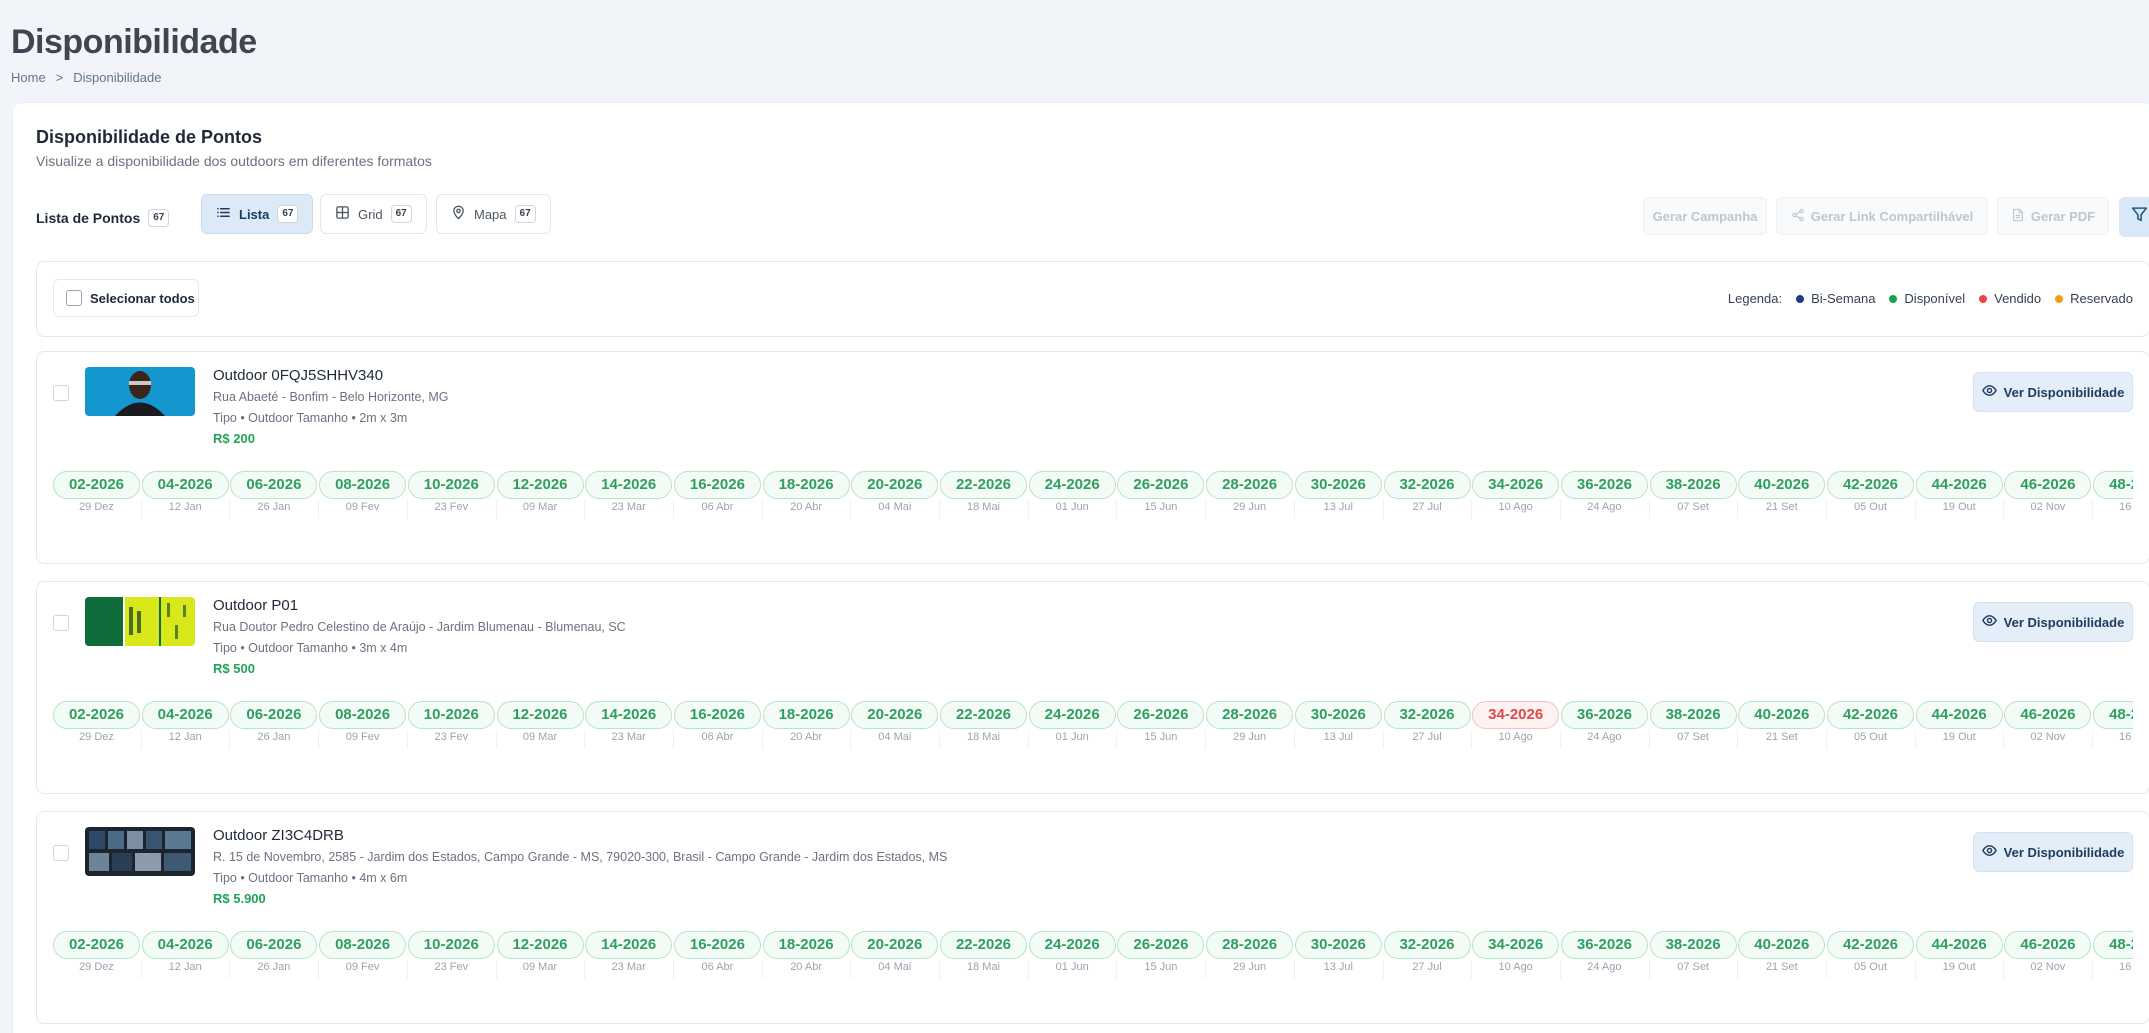 The width and height of the screenshot is (2149, 1033). What do you see at coordinates (274, 485) in the screenshot?
I see `week-pill-available: 06-2026` at bounding box center [274, 485].